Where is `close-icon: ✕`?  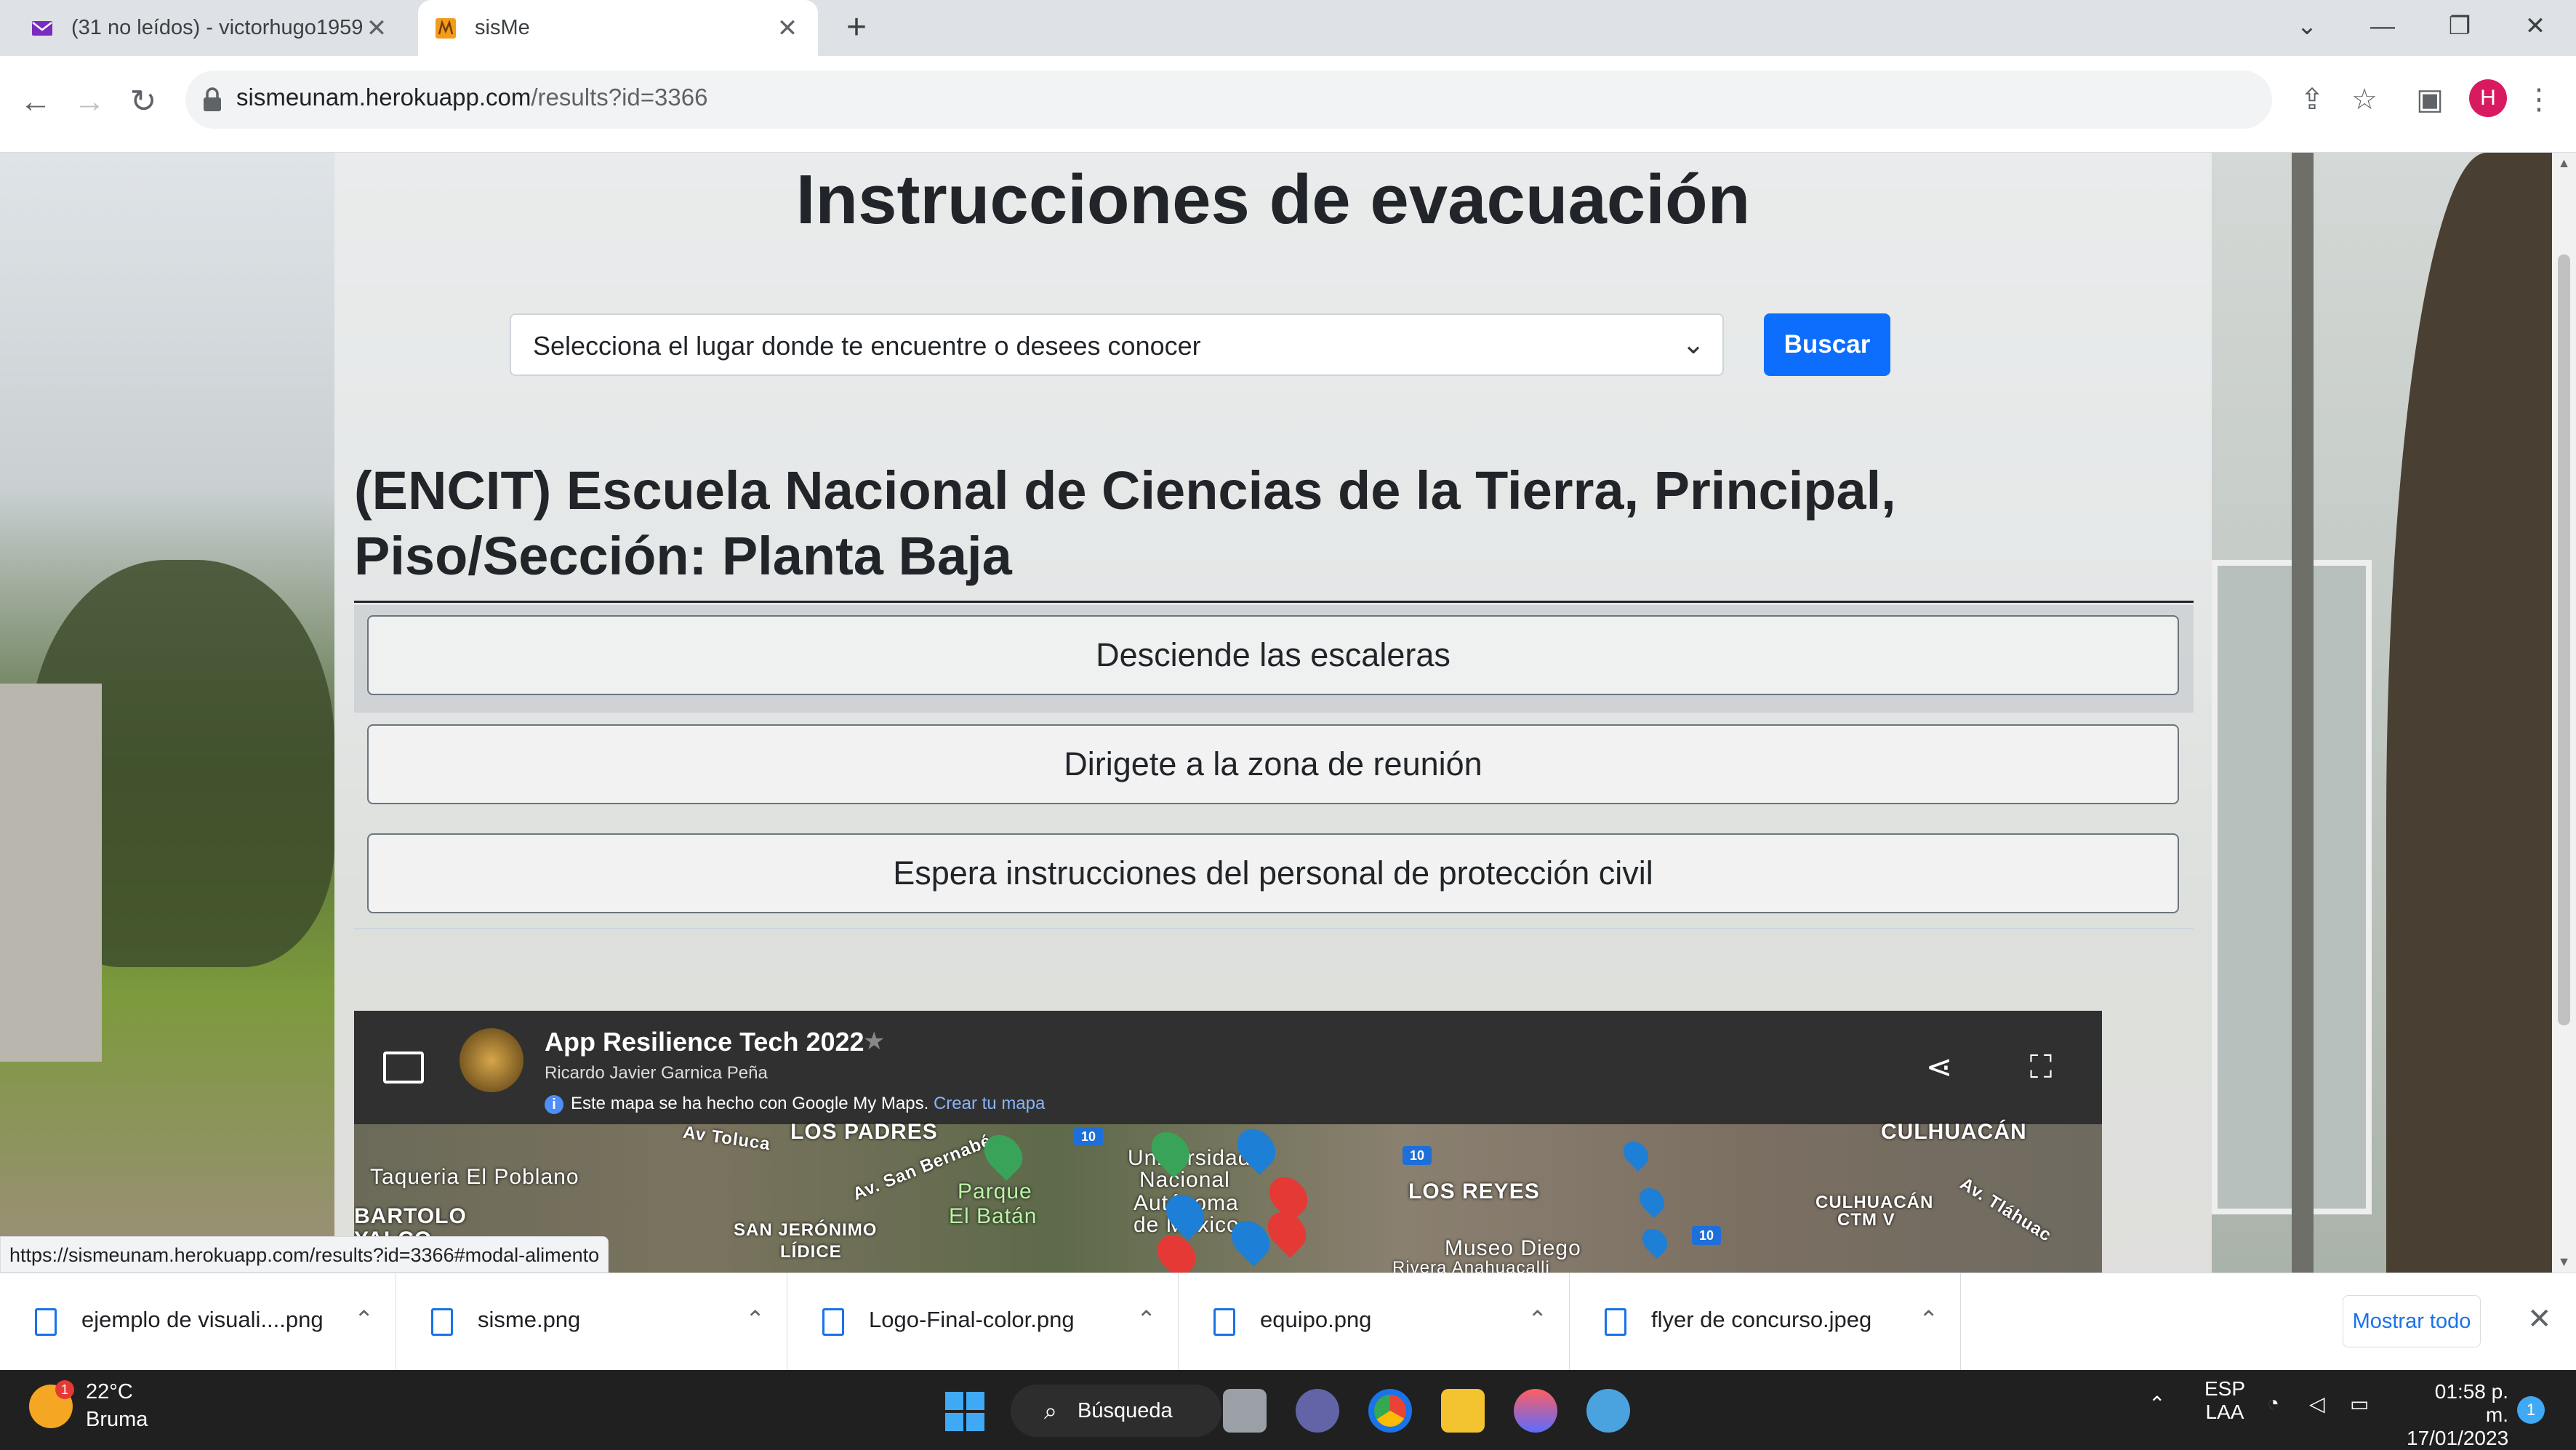
close-icon: ✕ is located at coordinates (2539, 1319).